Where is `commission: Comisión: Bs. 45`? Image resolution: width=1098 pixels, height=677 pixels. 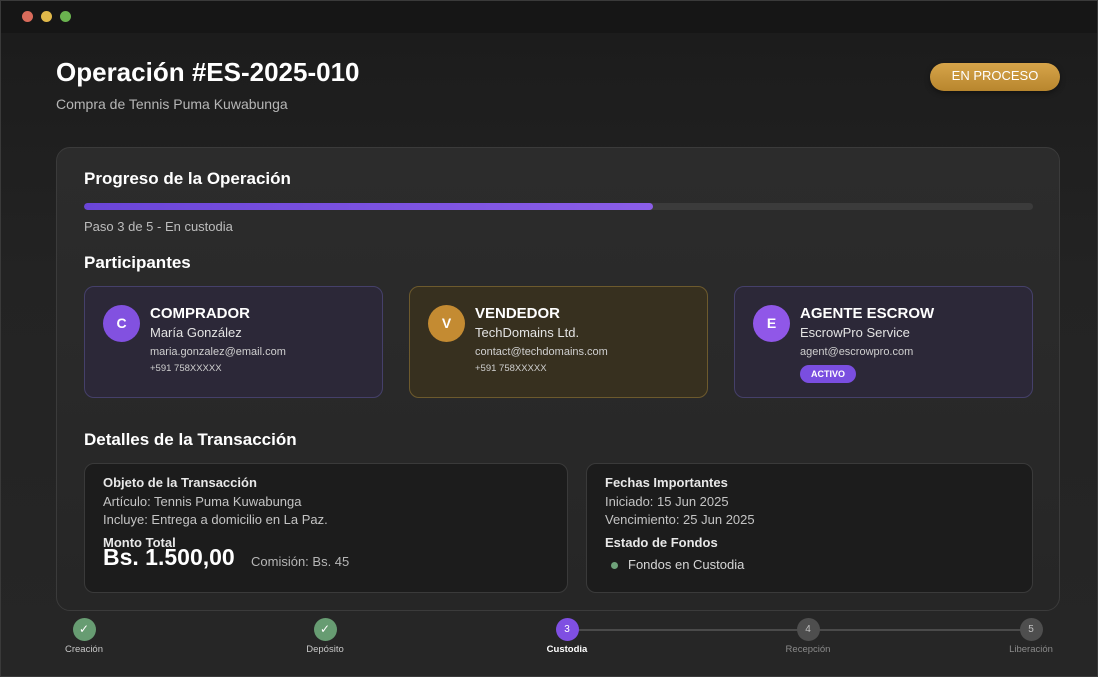 commission: Comisión: Bs. 45 is located at coordinates (300, 561).